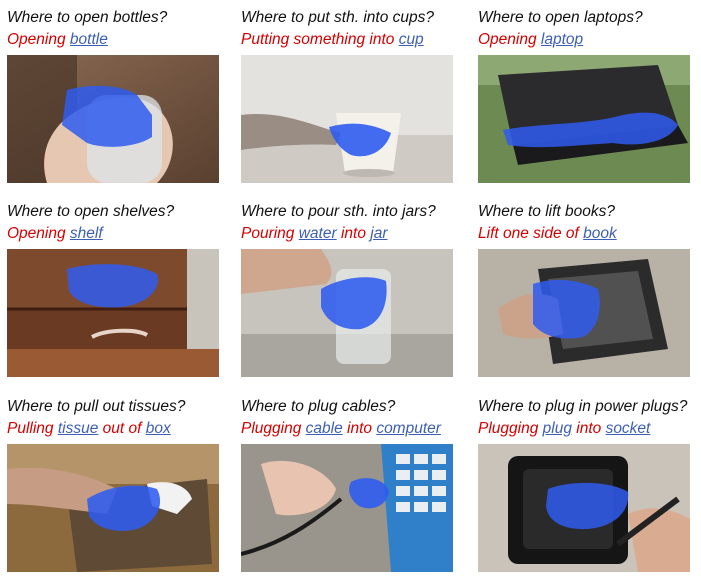 The image size is (701, 577). I want to click on panel-laptop: Where to open laptops? Opening laptop, so click(585, 95).